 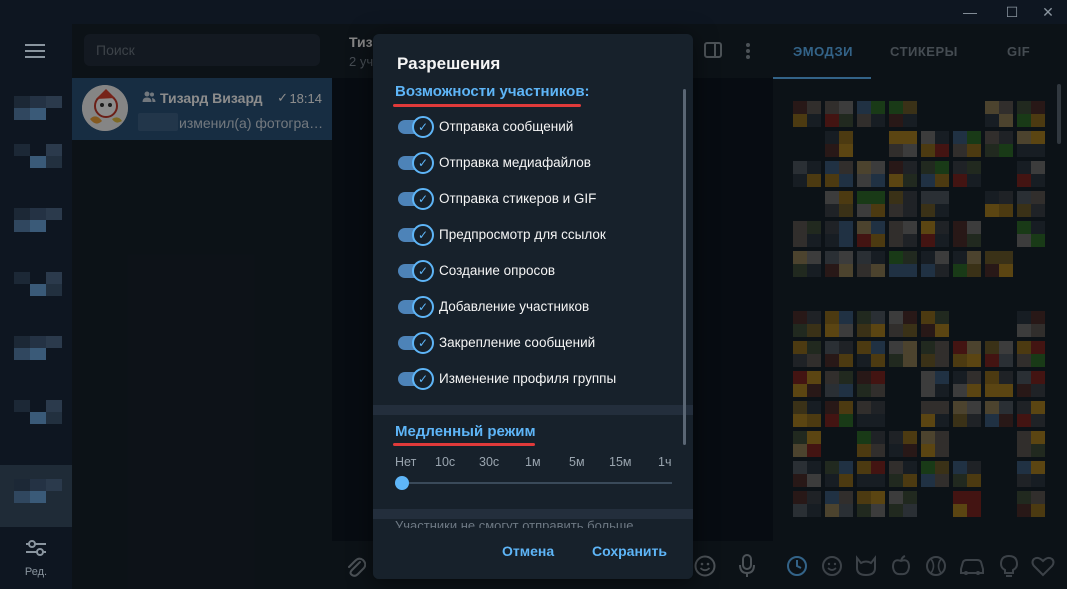 What do you see at coordinates (517, 342) in the screenshot?
I see `permission-label: Закрепление сообщений` at bounding box center [517, 342].